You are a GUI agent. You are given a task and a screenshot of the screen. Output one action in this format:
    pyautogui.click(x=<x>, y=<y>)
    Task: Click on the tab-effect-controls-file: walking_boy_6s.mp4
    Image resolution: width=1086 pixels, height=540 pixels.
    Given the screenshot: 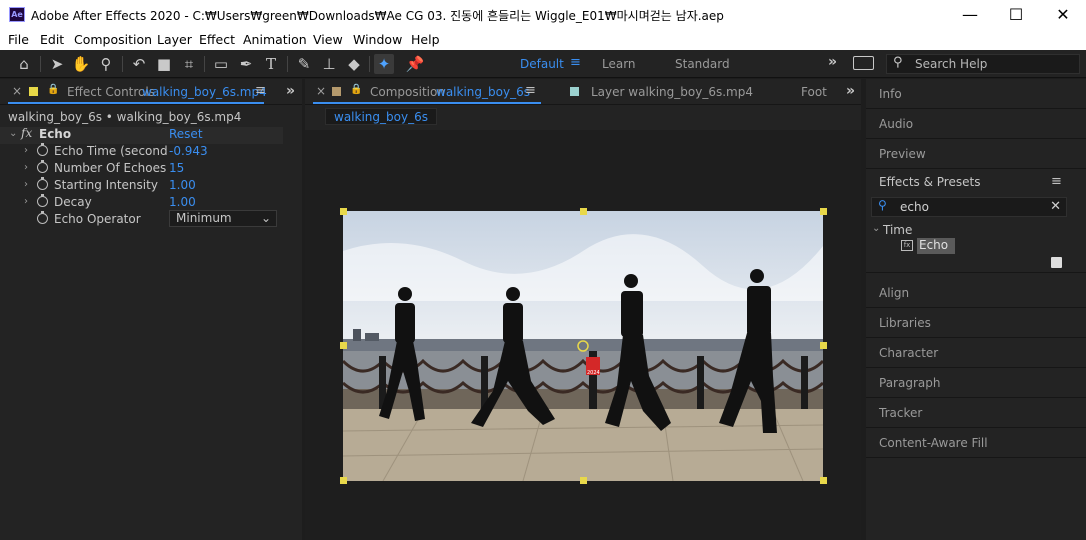 What is the action you would take?
    pyautogui.click(x=204, y=92)
    